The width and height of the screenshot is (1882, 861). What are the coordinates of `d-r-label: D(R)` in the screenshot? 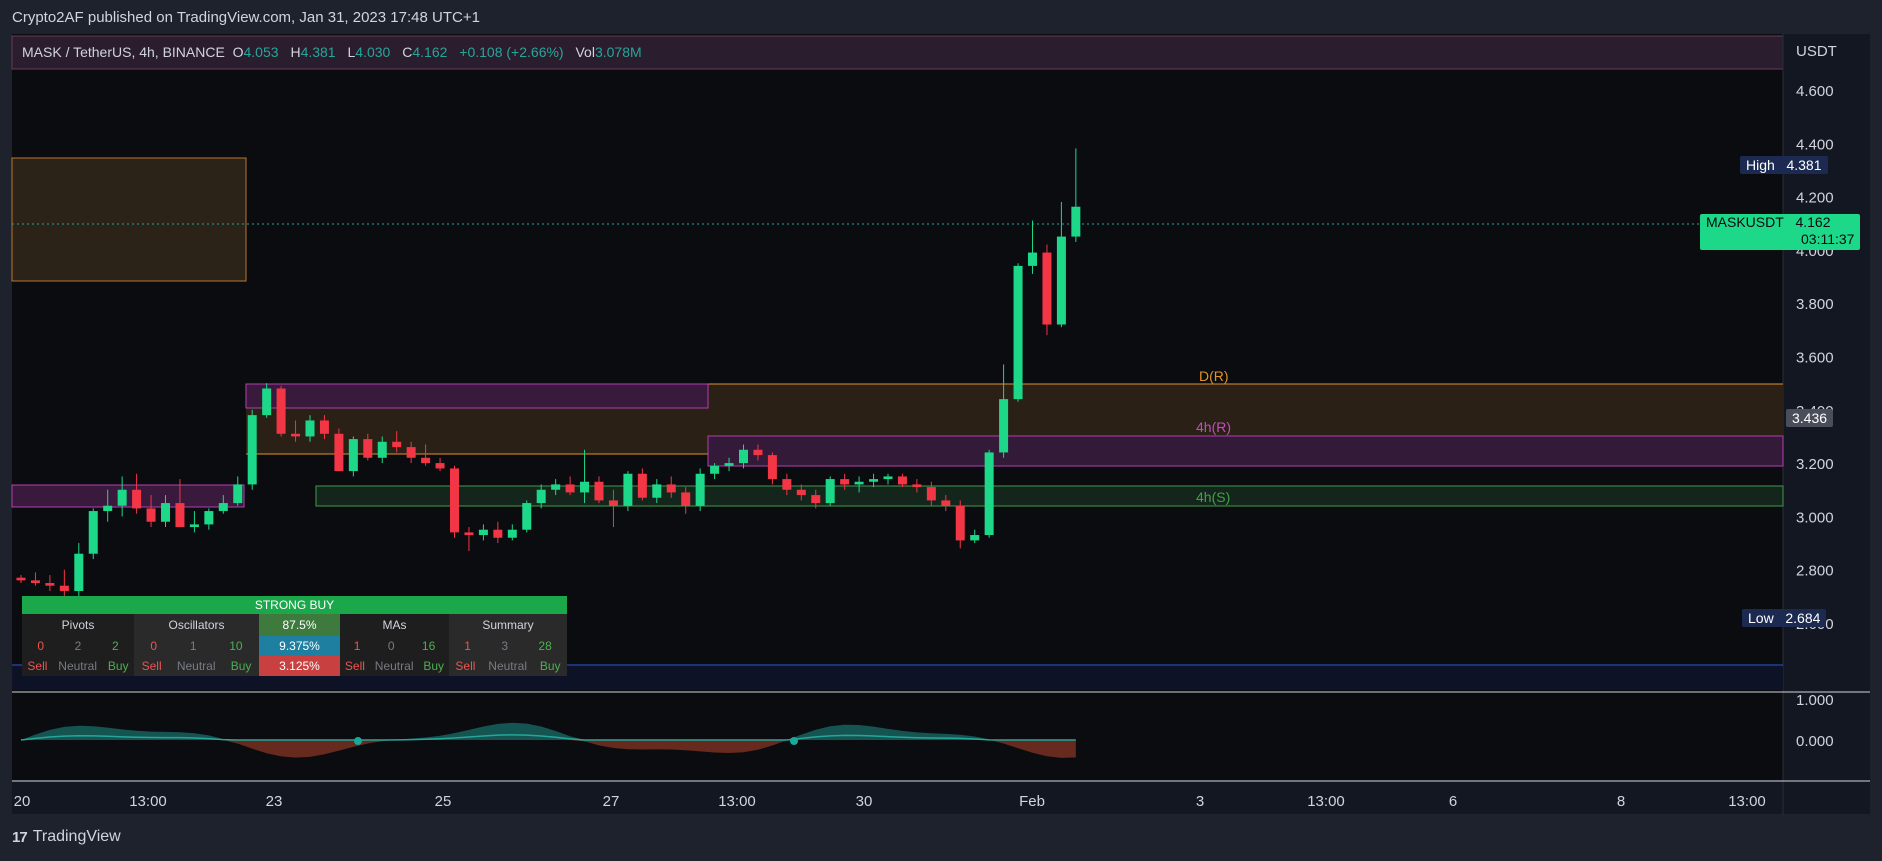 It's located at (1214, 376).